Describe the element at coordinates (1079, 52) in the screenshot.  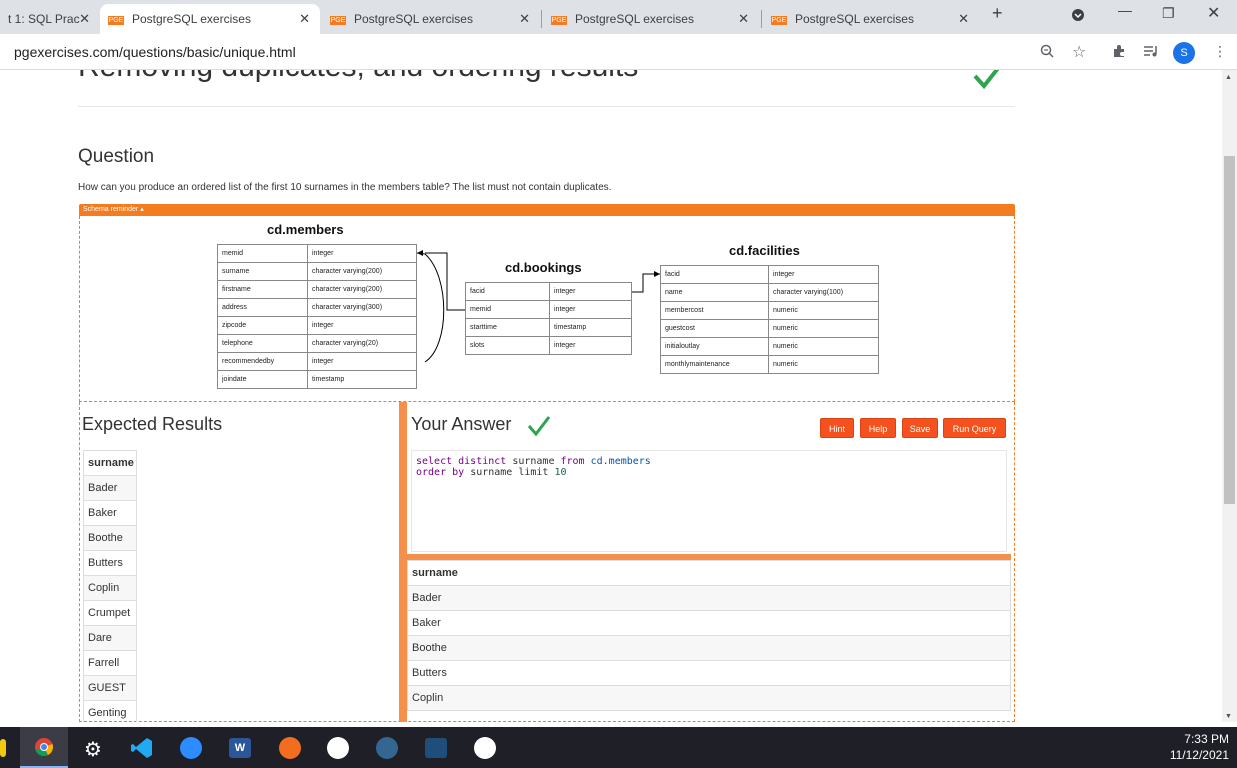
I see `bookmark-star-icon: ☆` at that location.